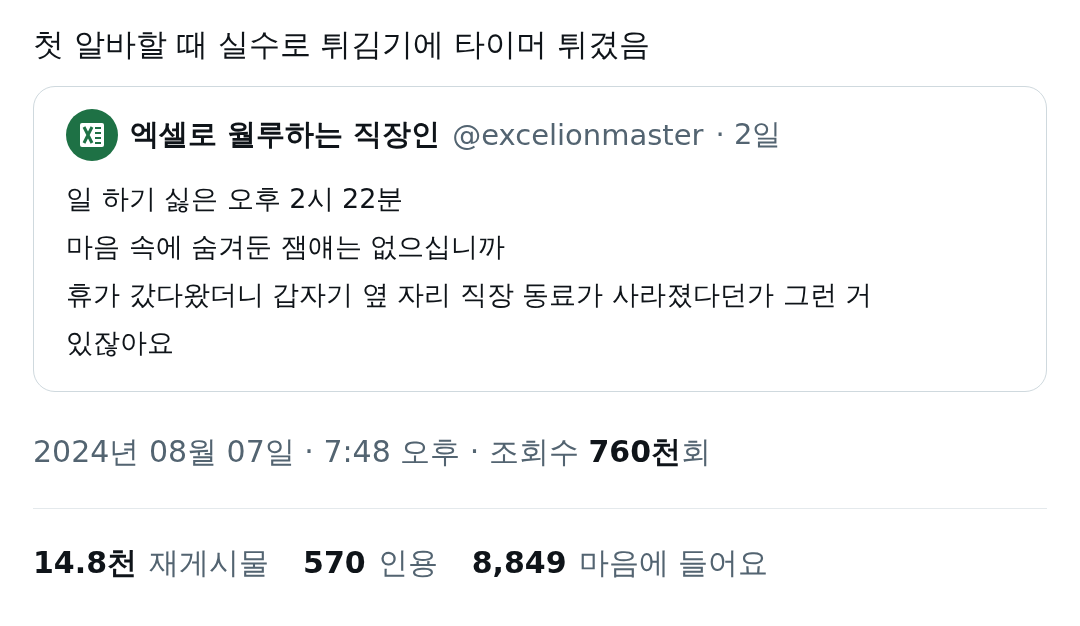  What do you see at coordinates (373, 452) in the screenshot?
I see `post-meta: 2024년 08월 07일 · 7:48 오후 · 조회수 760천회` at bounding box center [373, 452].